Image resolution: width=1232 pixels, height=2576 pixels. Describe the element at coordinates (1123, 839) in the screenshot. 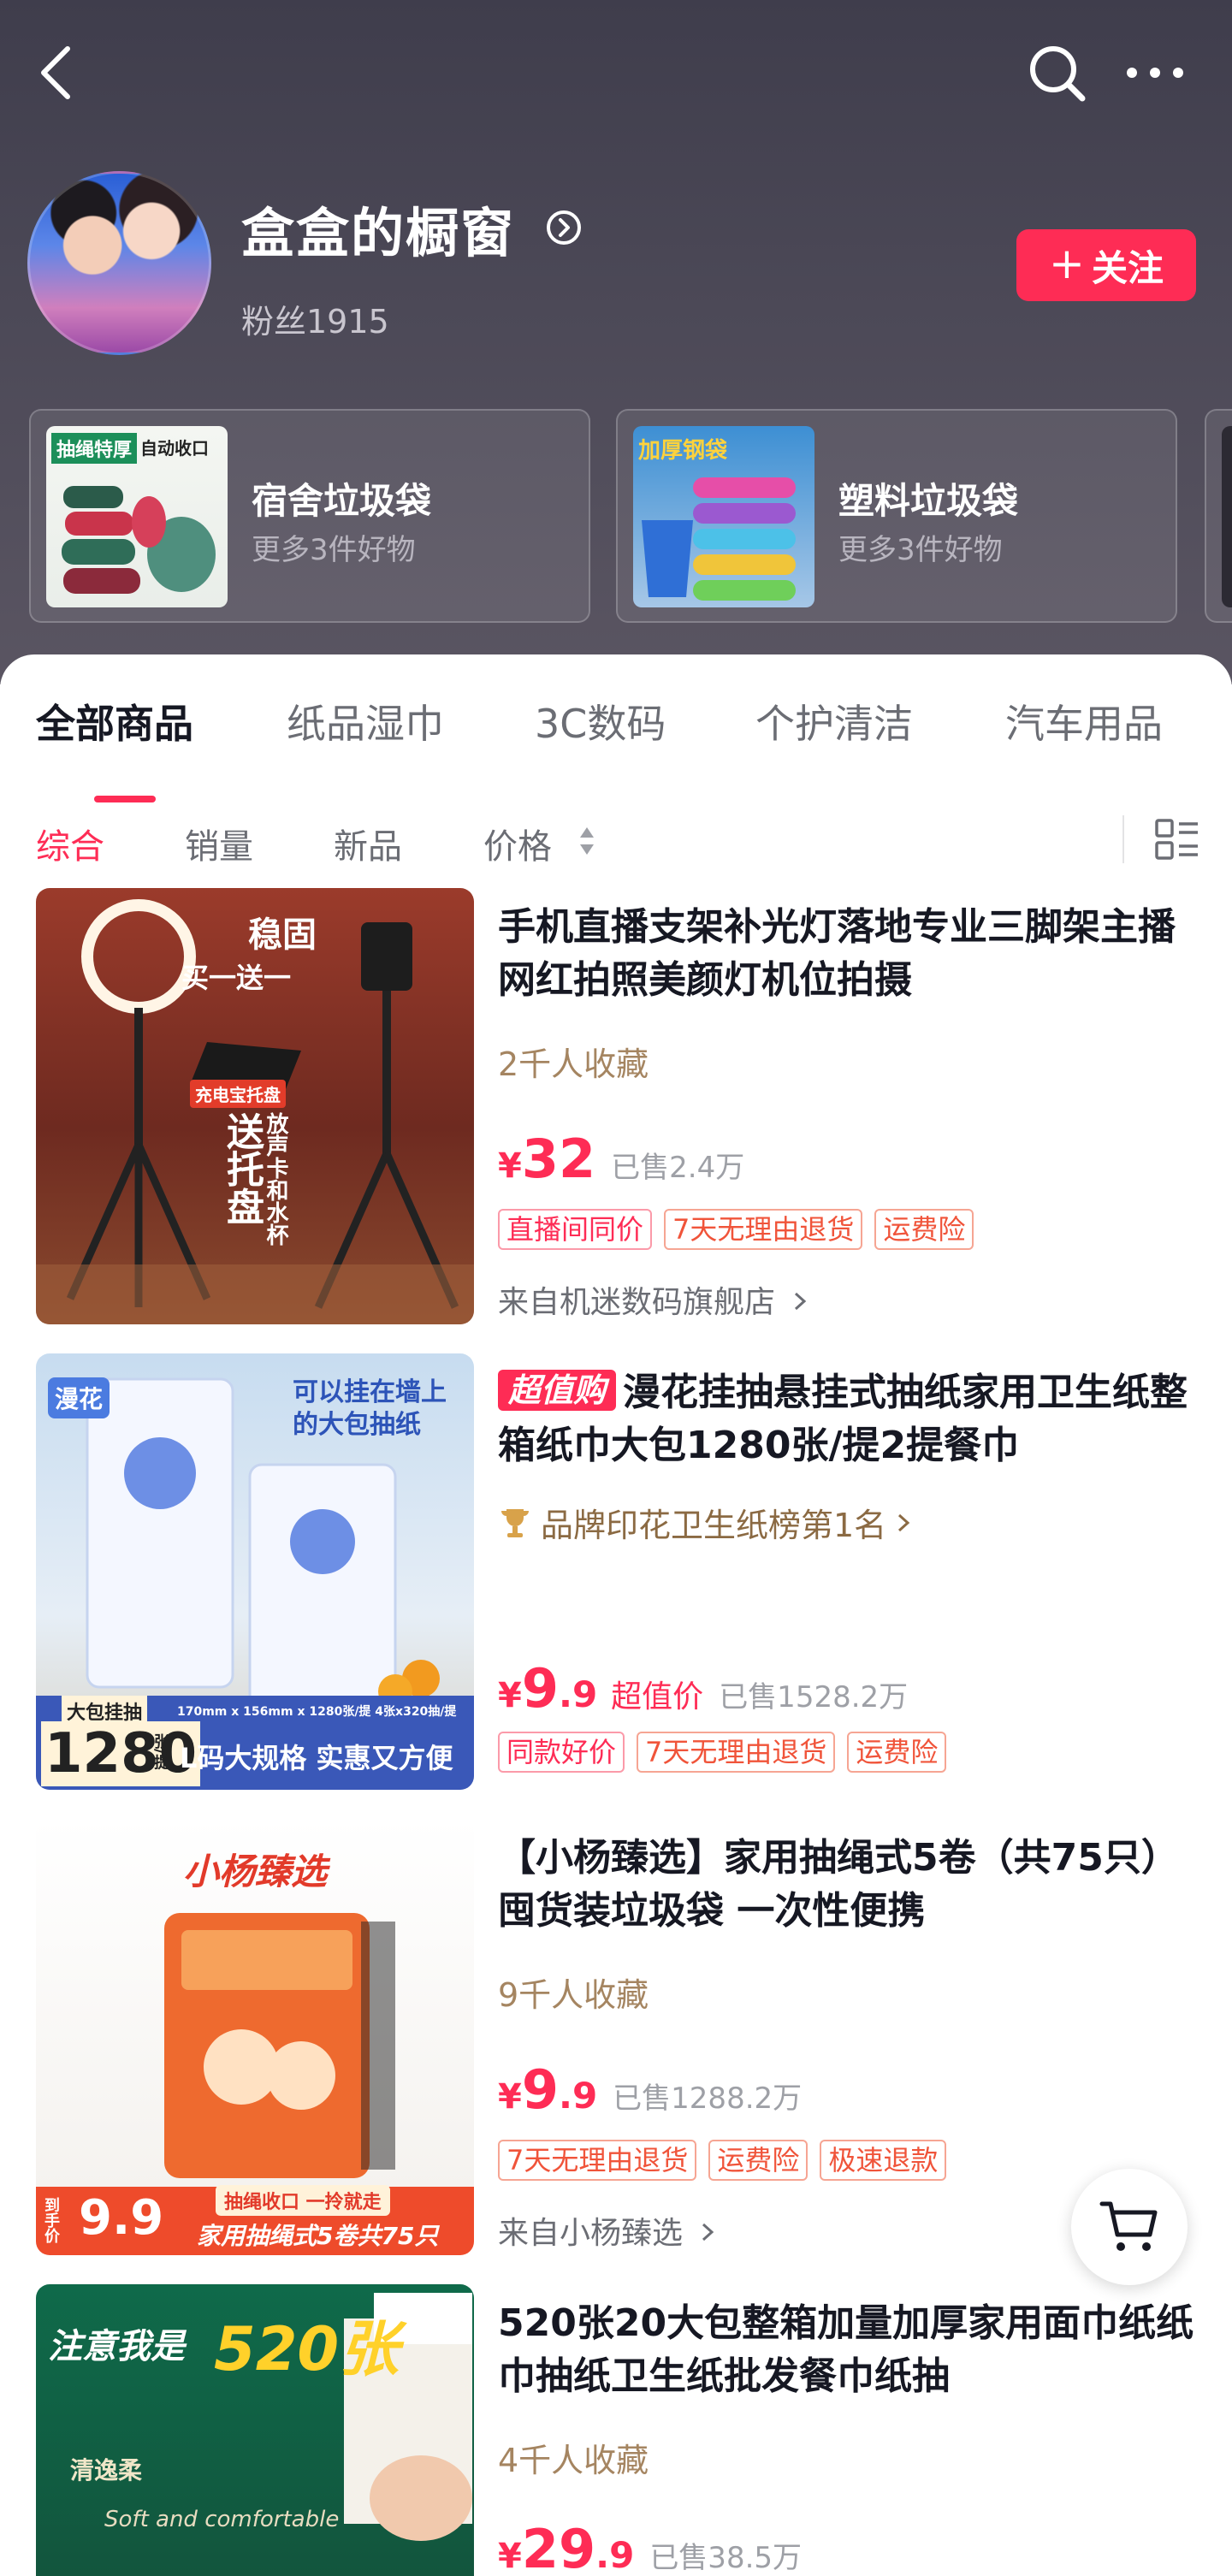

I see `divider` at that location.